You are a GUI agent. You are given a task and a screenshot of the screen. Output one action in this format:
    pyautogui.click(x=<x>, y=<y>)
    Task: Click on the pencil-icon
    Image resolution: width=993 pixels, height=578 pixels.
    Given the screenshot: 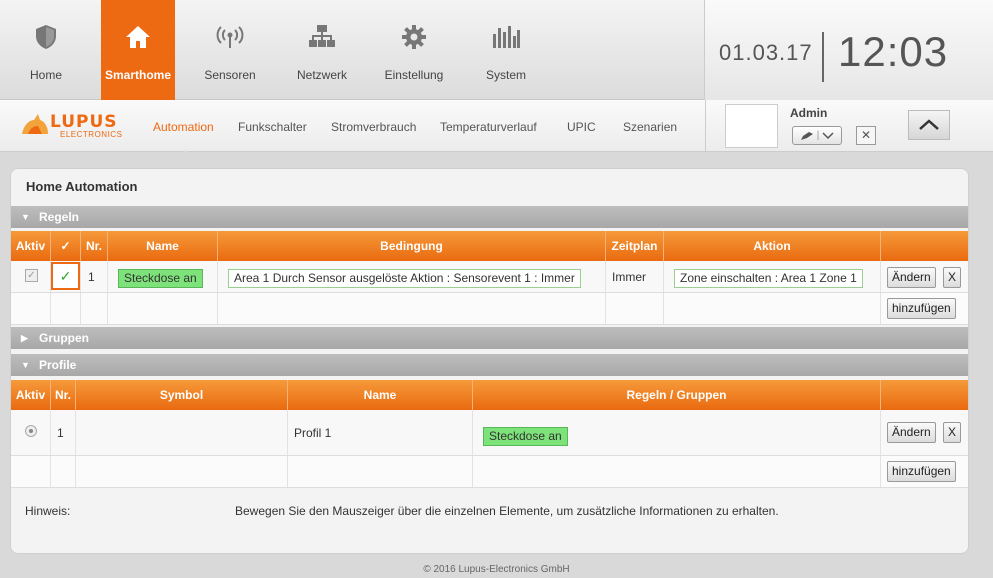 What is the action you would take?
    pyautogui.click(x=806, y=135)
    